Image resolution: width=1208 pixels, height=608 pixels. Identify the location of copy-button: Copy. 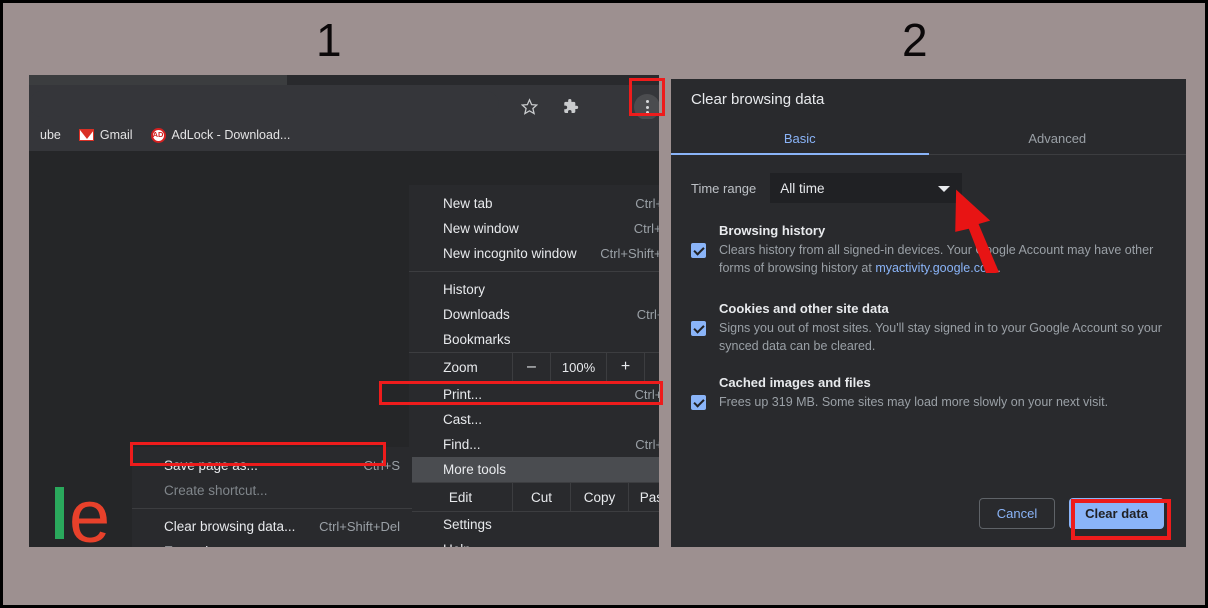
(600, 497).